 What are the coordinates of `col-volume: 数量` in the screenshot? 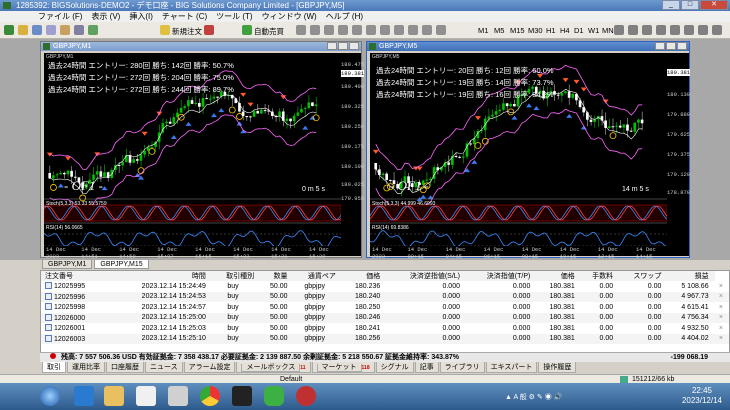 It's located at (277, 276).